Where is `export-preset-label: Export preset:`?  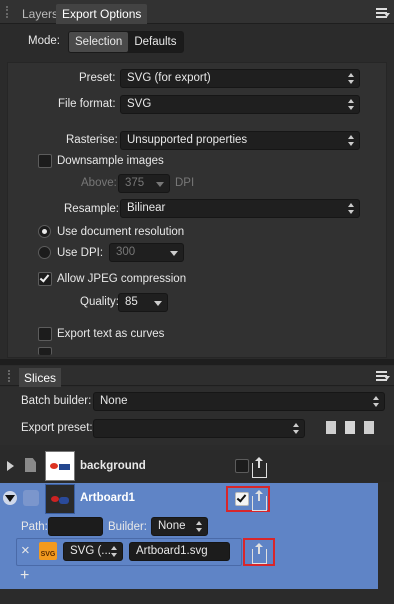 export-preset-label: Export preset: is located at coordinates (57, 428).